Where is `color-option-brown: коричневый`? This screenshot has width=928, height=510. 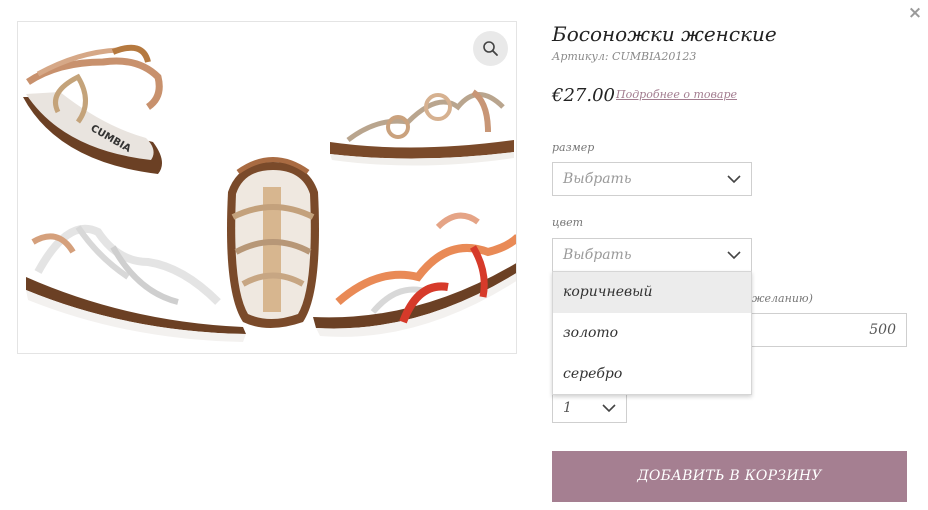
color-option-brown: коричневый is located at coordinates (652, 292).